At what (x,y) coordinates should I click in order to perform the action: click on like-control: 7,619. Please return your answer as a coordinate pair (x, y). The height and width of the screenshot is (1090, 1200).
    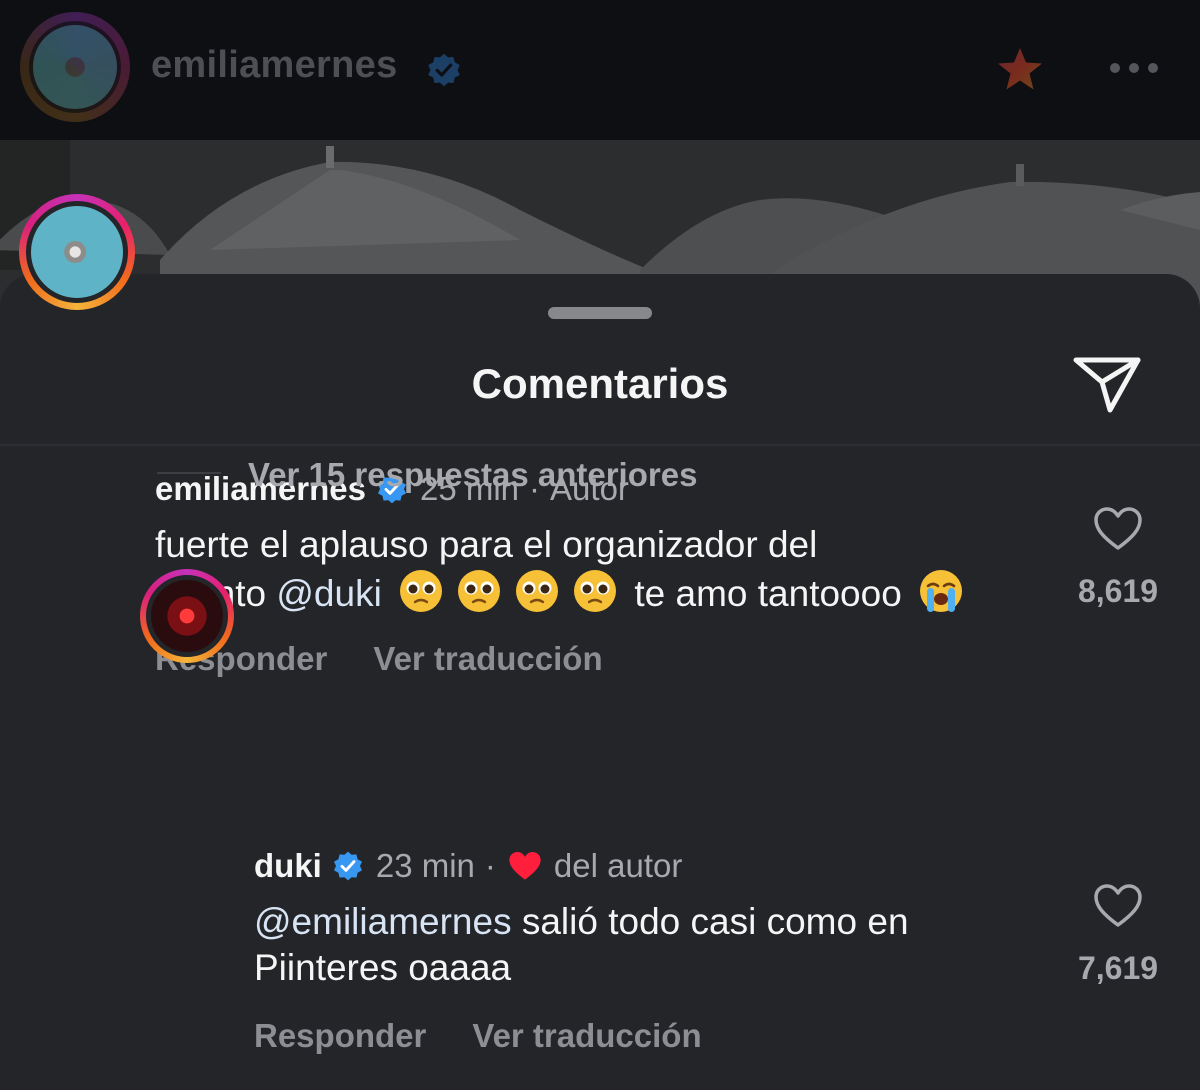
    Looking at the image, I should click on (1118, 935).